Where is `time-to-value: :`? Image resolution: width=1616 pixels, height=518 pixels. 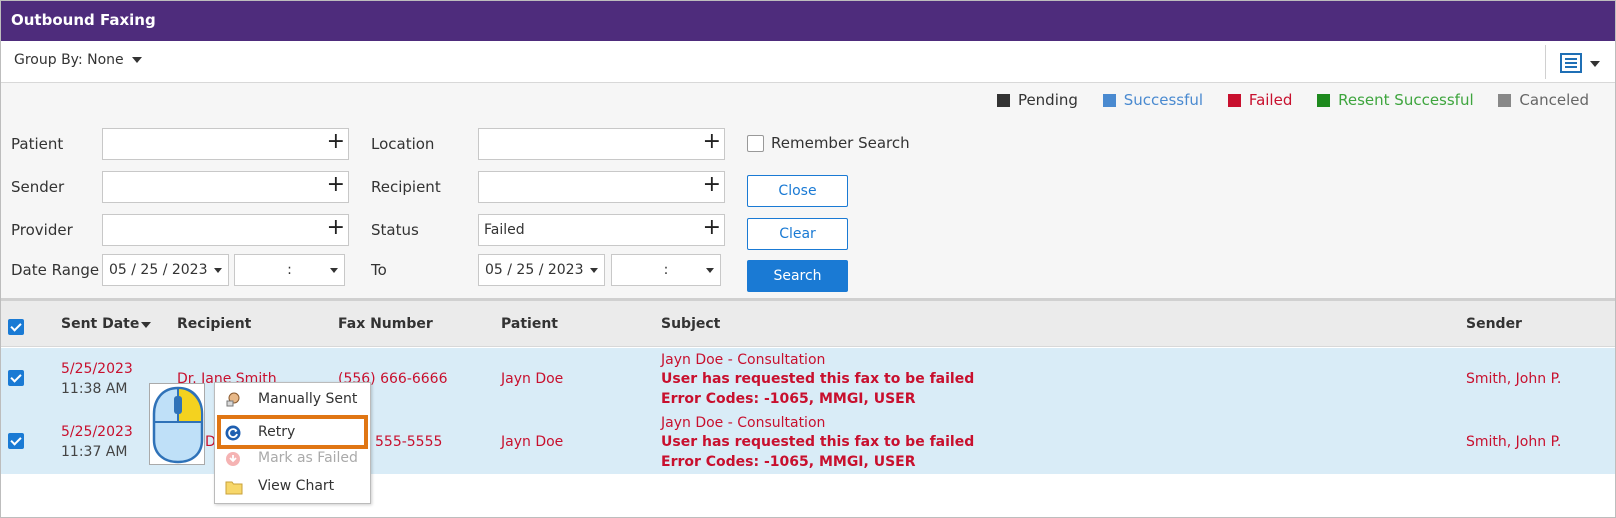
time-to-value: : is located at coordinates (666, 270).